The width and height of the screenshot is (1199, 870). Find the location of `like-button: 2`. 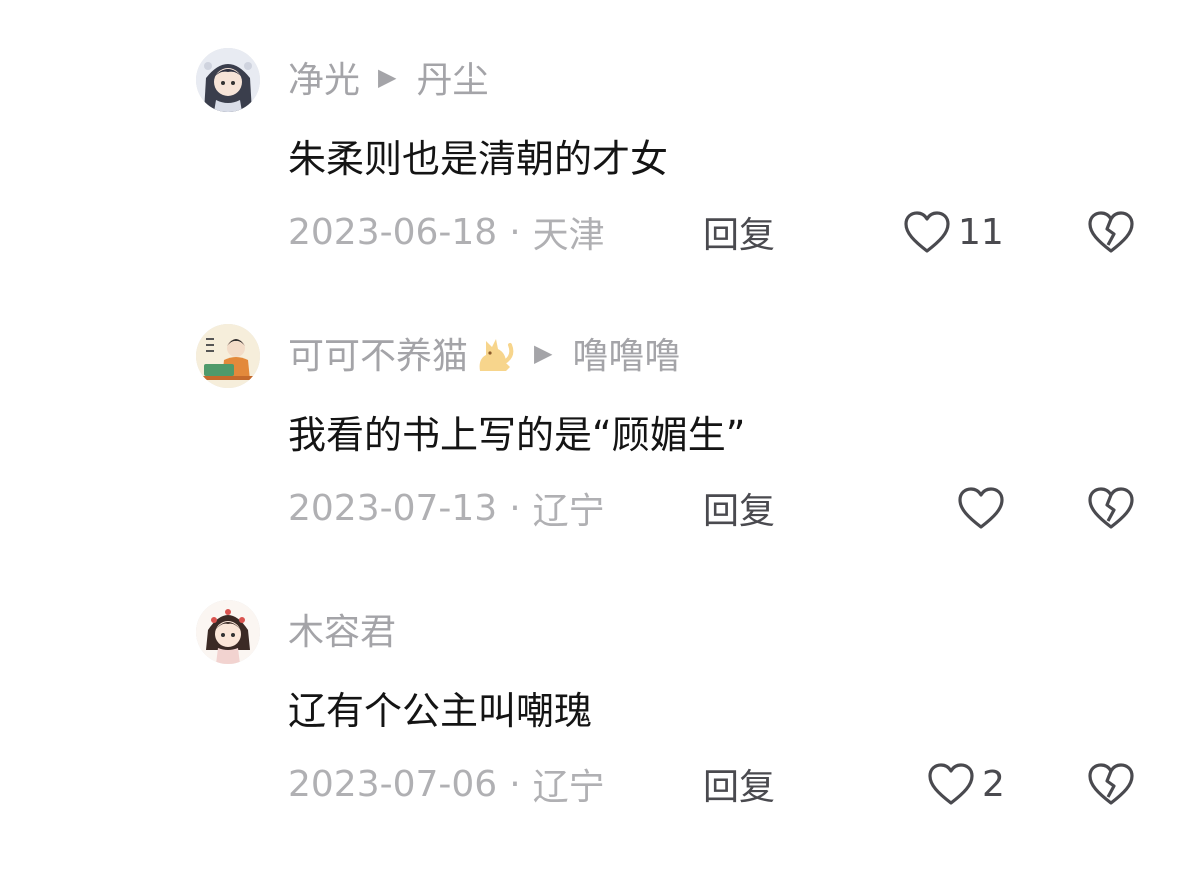

like-button: 2 is located at coordinates (965, 784).